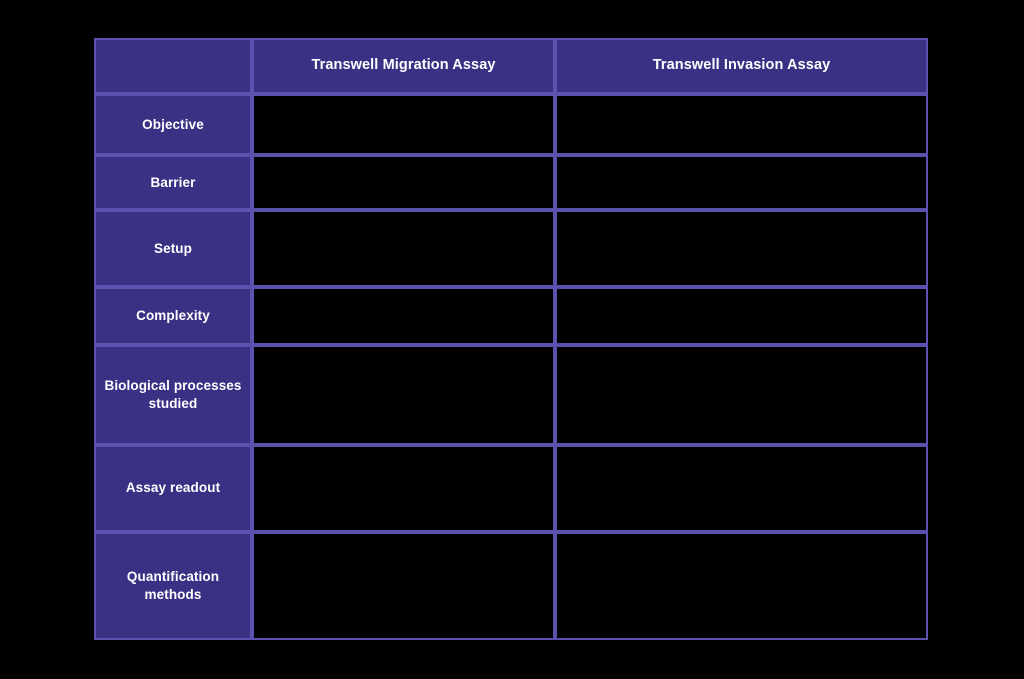  Describe the element at coordinates (403, 125) in the screenshot. I see `cell-objective-migration` at that location.